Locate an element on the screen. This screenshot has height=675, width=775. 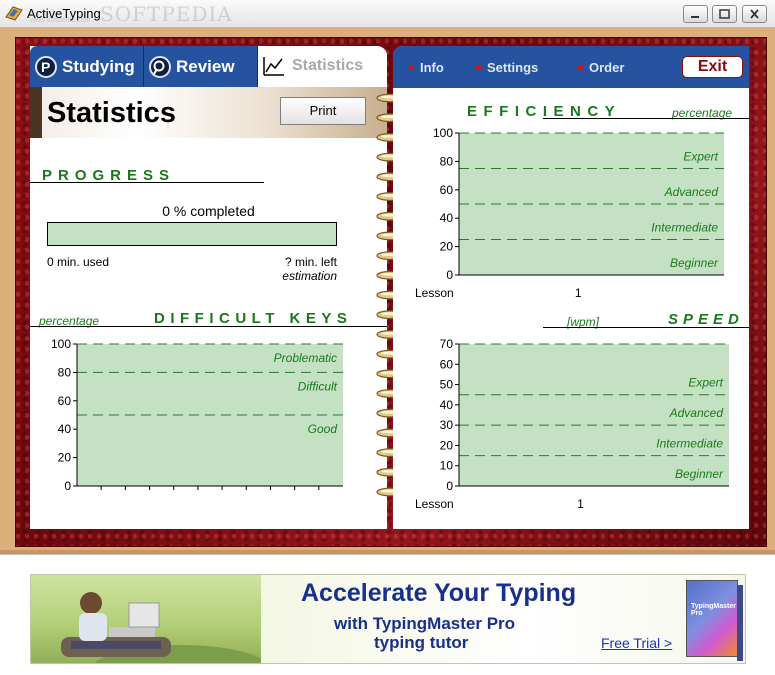
speed-y-tick-label: 50 is located at coordinates (447, 385).